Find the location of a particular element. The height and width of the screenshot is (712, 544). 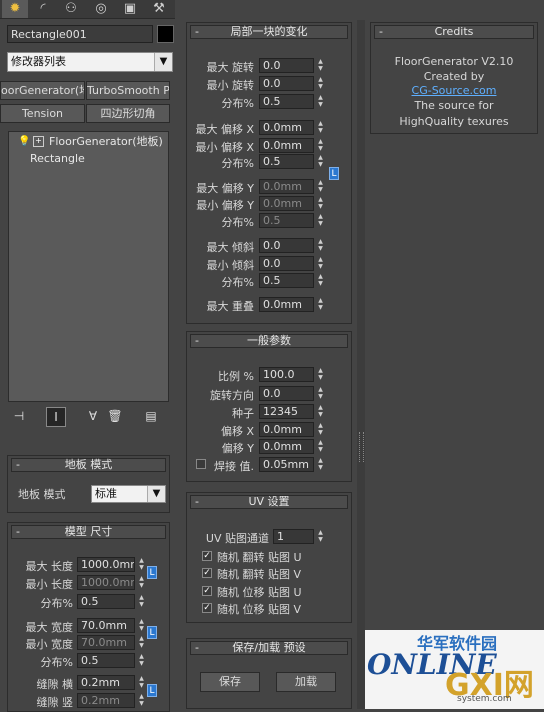

max-overlap-spinner: 0.0mm is located at coordinates (286, 304).